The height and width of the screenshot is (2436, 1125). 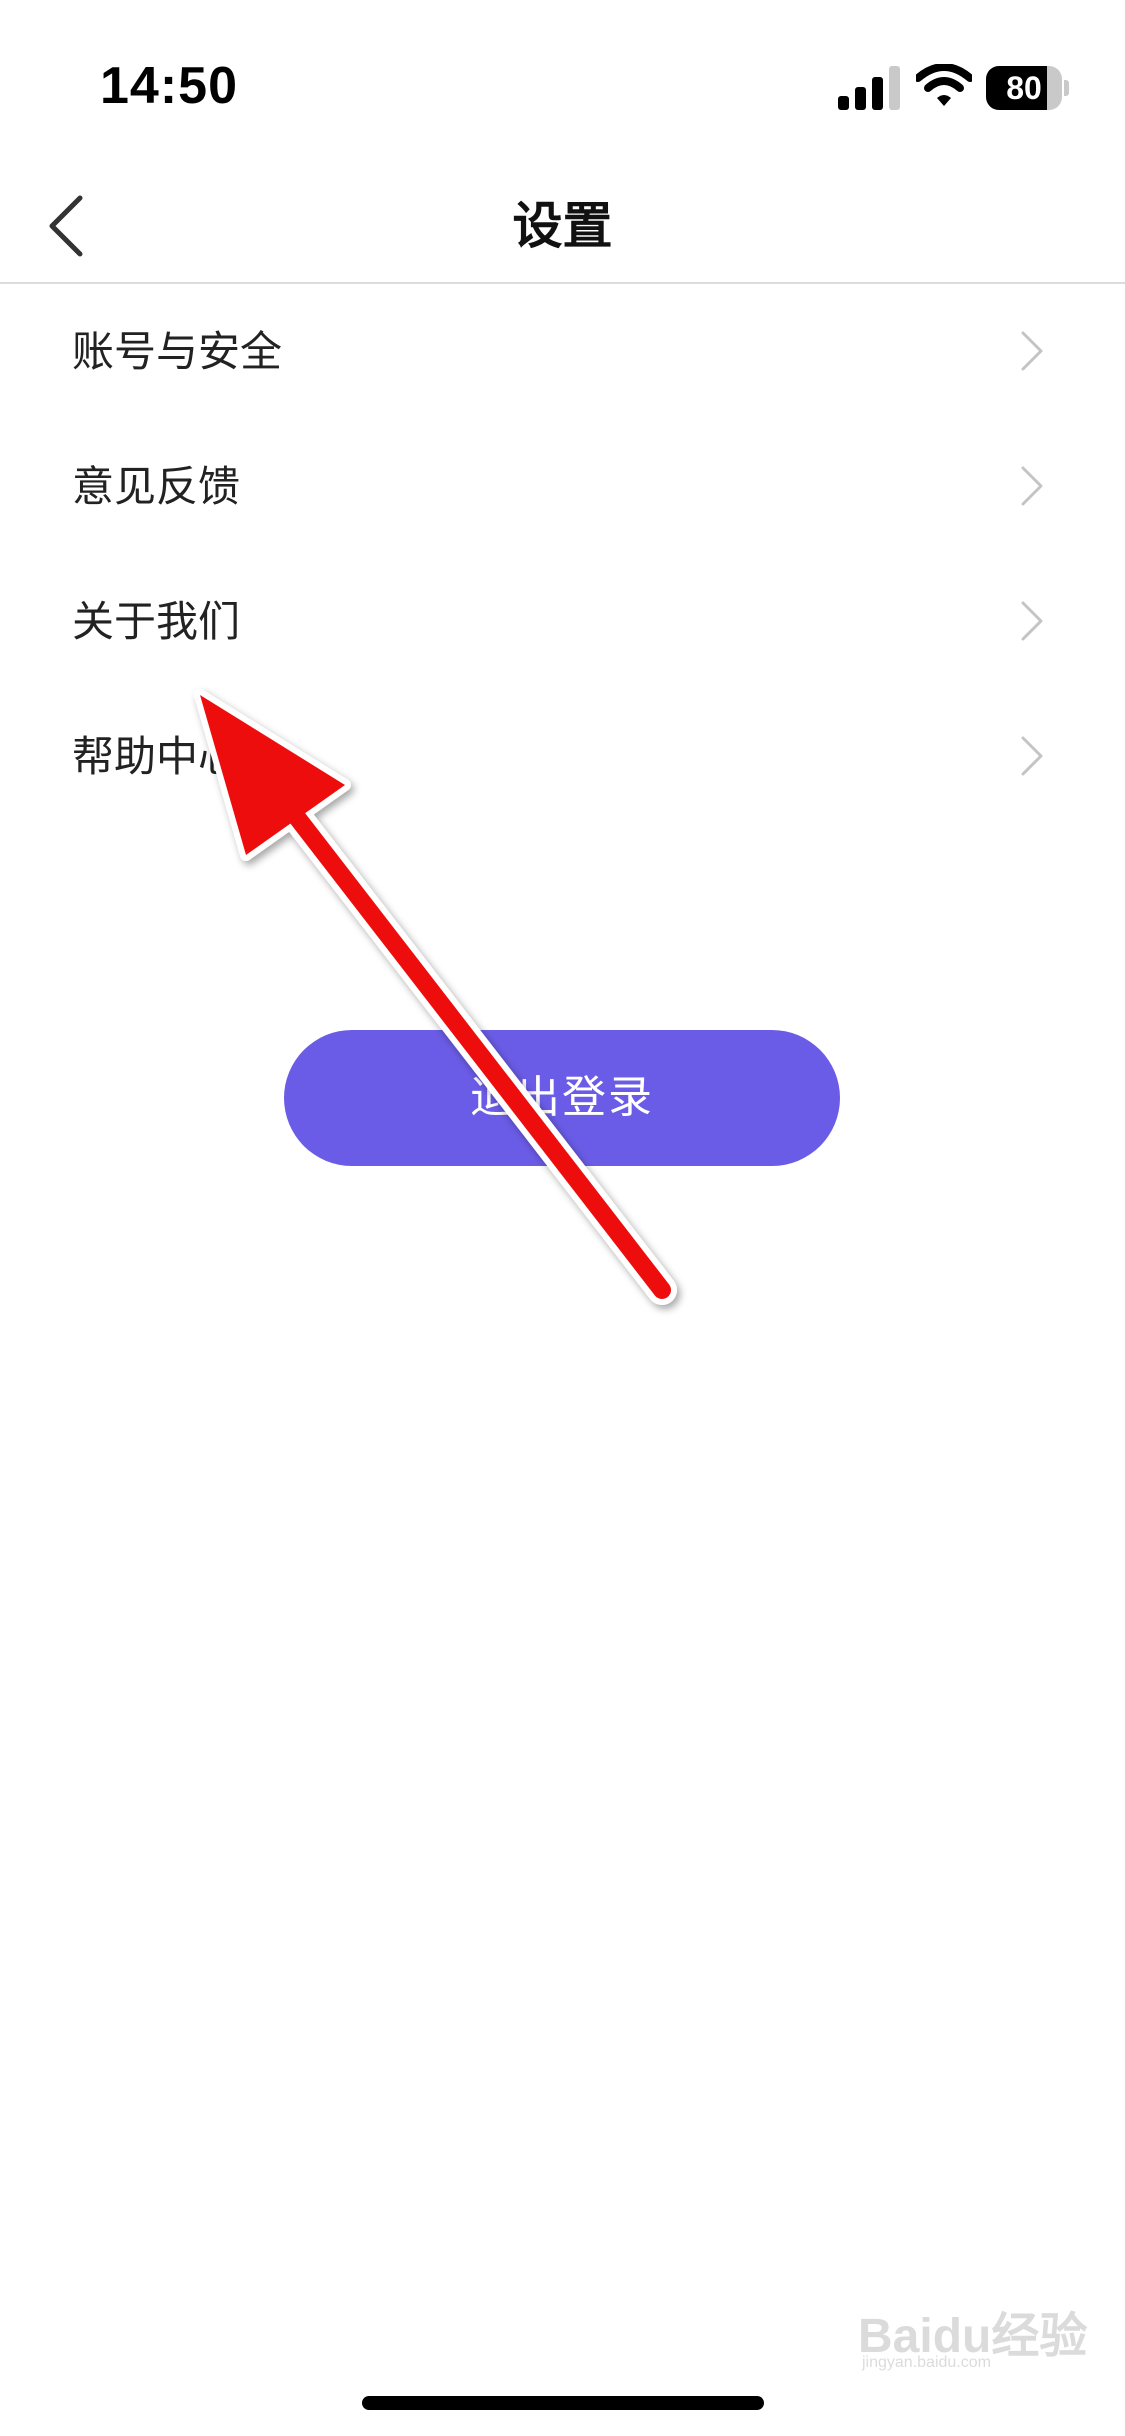 What do you see at coordinates (562, 621) in the screenshot?
I see `menu-item-about-us: 关于我们` at bounding box center [562, 621].